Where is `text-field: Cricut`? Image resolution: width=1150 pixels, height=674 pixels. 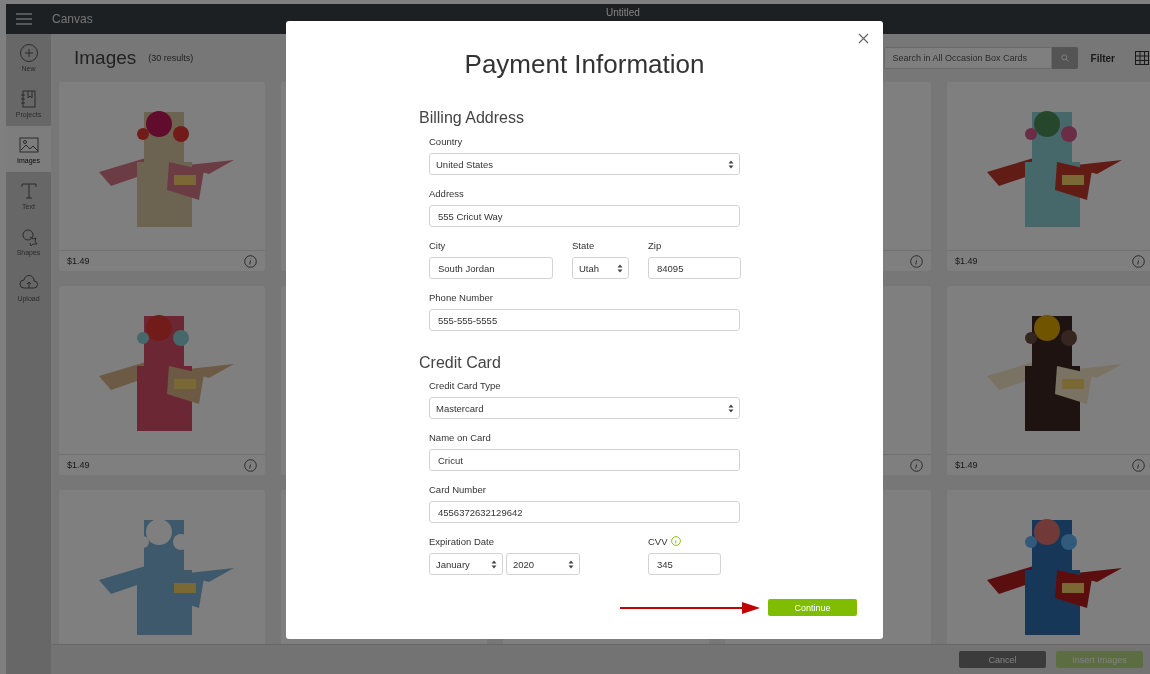 text-field: Cricut is located at coordinates (584, 460).